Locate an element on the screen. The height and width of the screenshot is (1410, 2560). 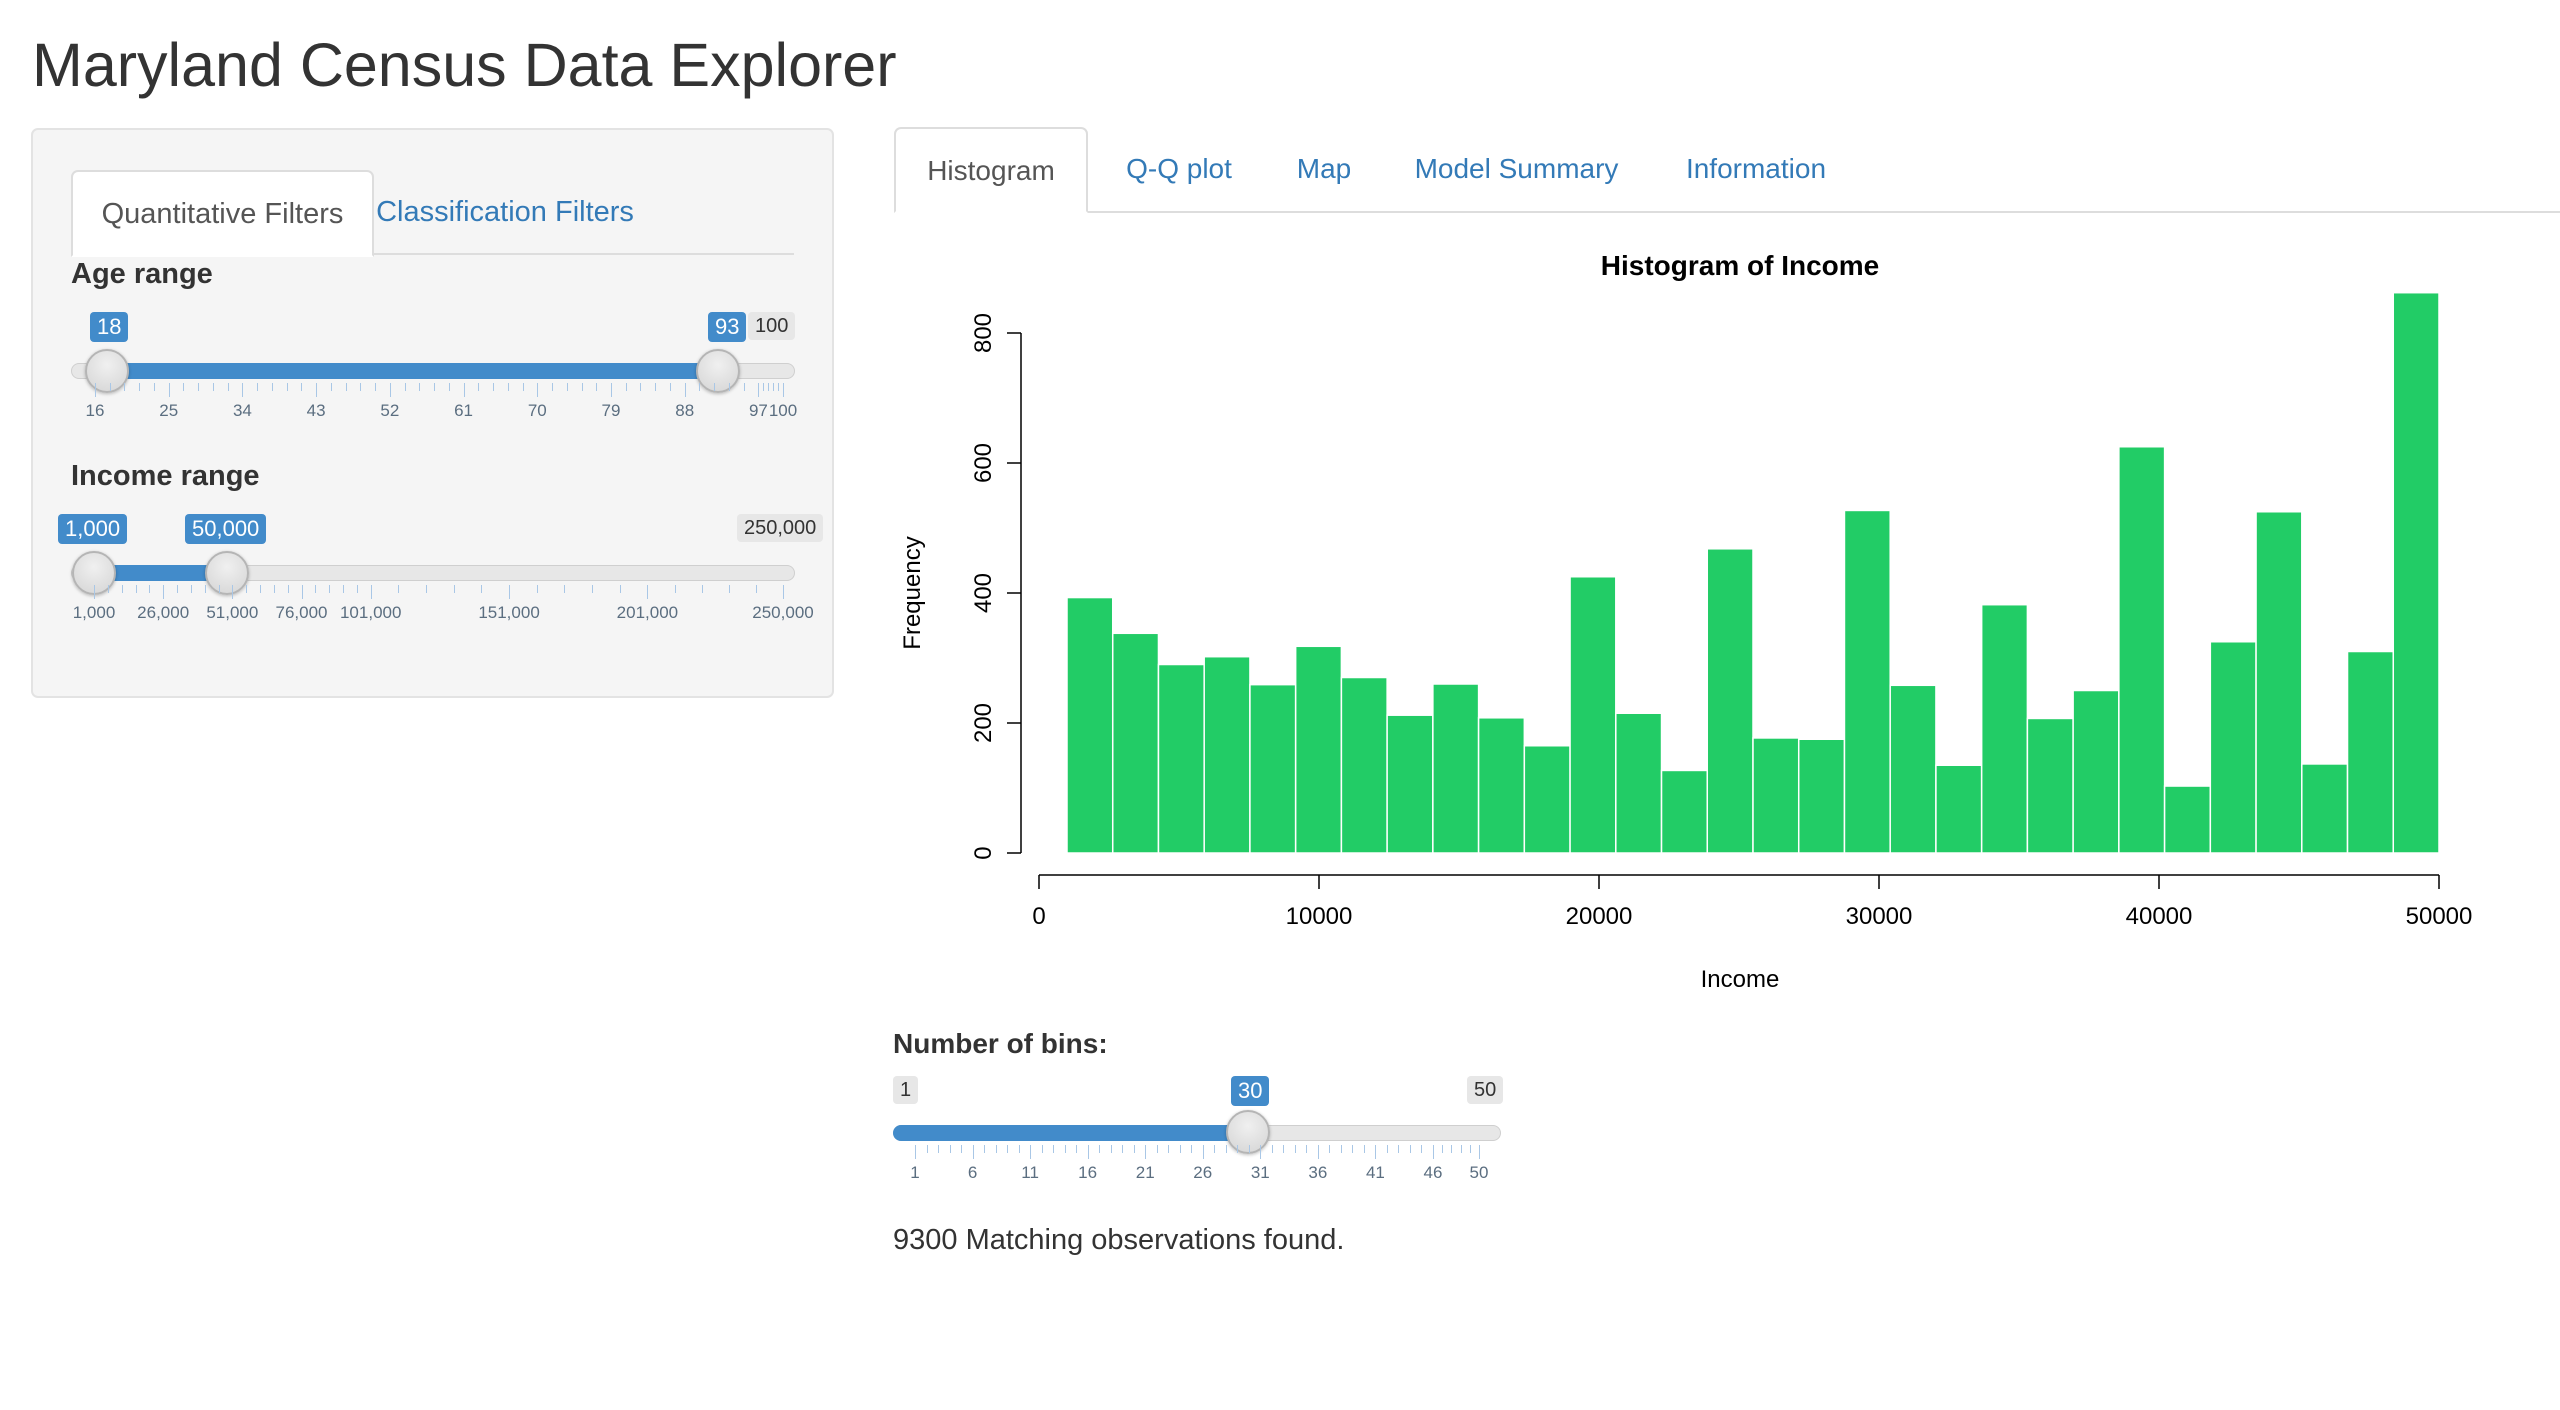
slider-tick-label: 101,000 is located at coordinates (370, 612).